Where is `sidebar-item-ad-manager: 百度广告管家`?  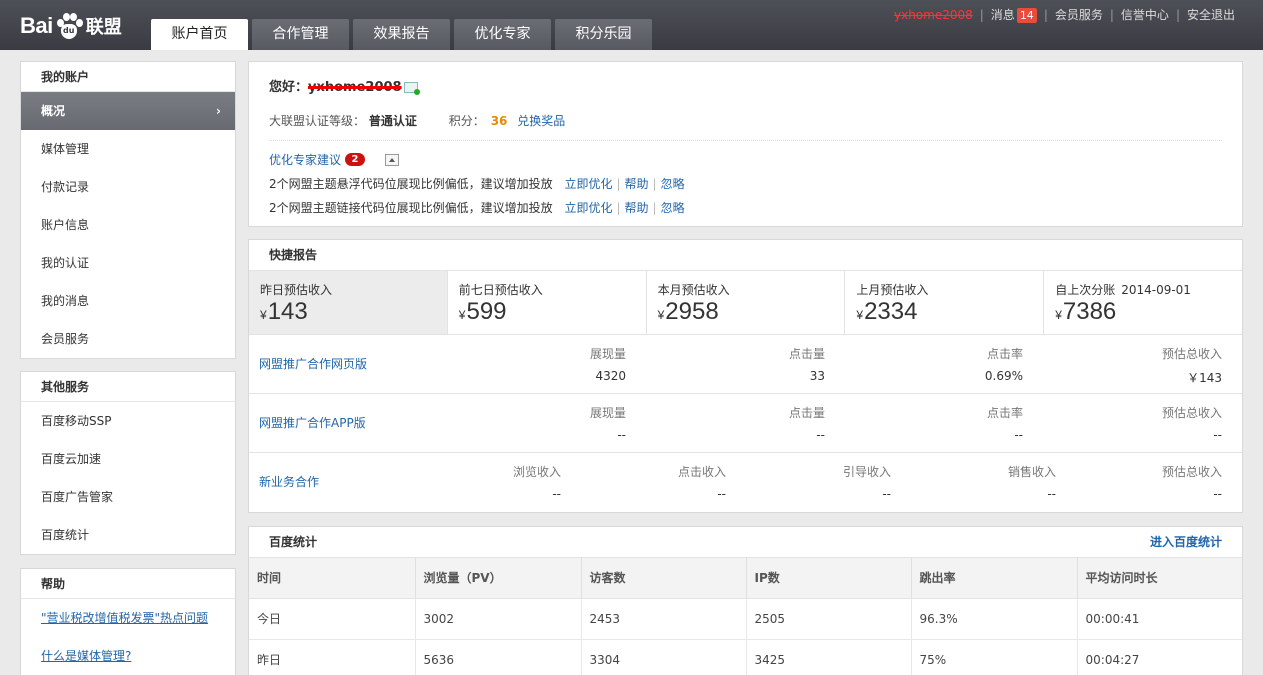 sidebar-item-ad-manager: 百度广告管家 is located at coordinates (128, 497).